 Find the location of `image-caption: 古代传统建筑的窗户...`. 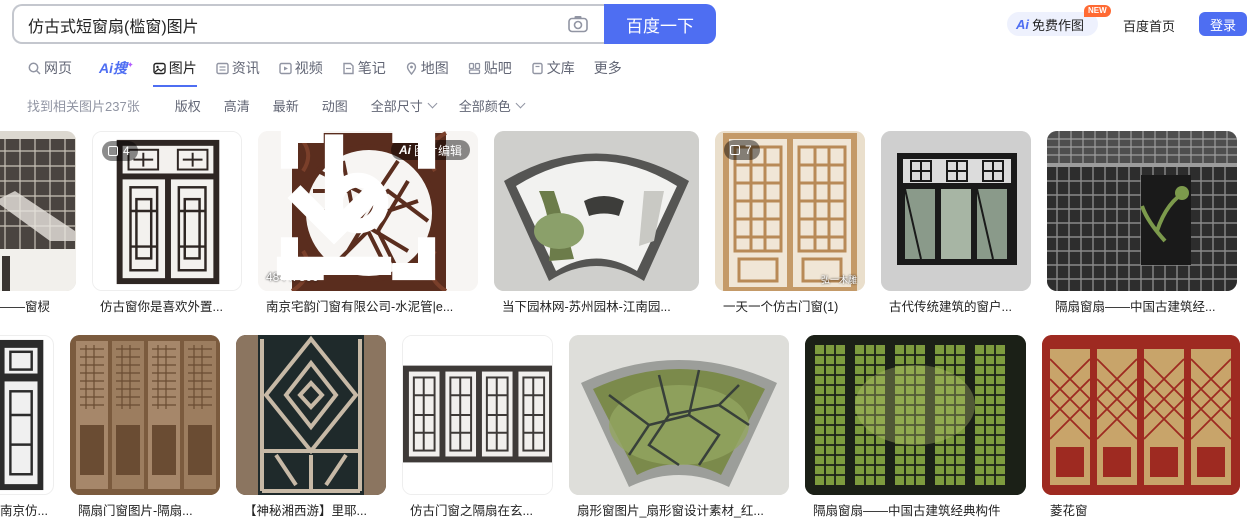

image-caption: 古代传统建筑的窗户... is located at coordinates (960, 305).